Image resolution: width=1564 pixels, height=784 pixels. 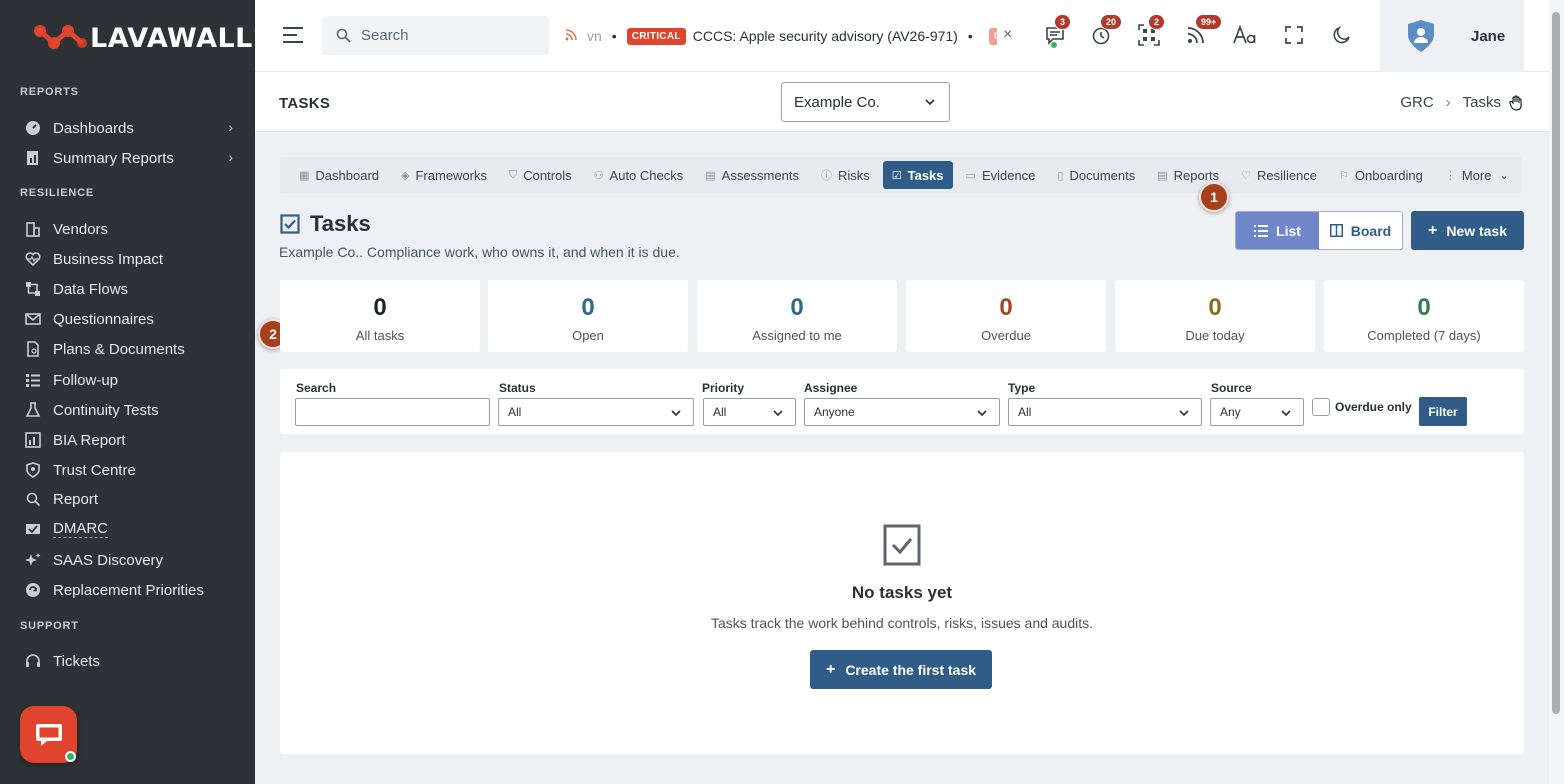 I want to click on folder-icon: ▭, so click(x=970, y=175).